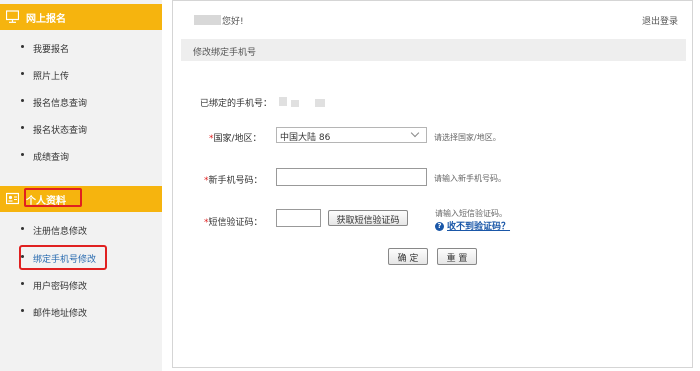 This screenshot has width=700, height=371. I want to click on sidebar-item-edit-registration: 注册信息修改, so click(81, 230).